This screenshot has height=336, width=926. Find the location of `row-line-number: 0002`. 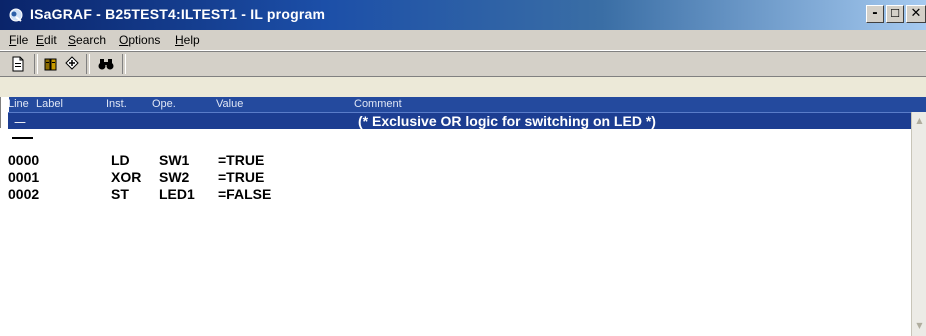

row-line-number: 0002 is located at coordinates (24, 194).